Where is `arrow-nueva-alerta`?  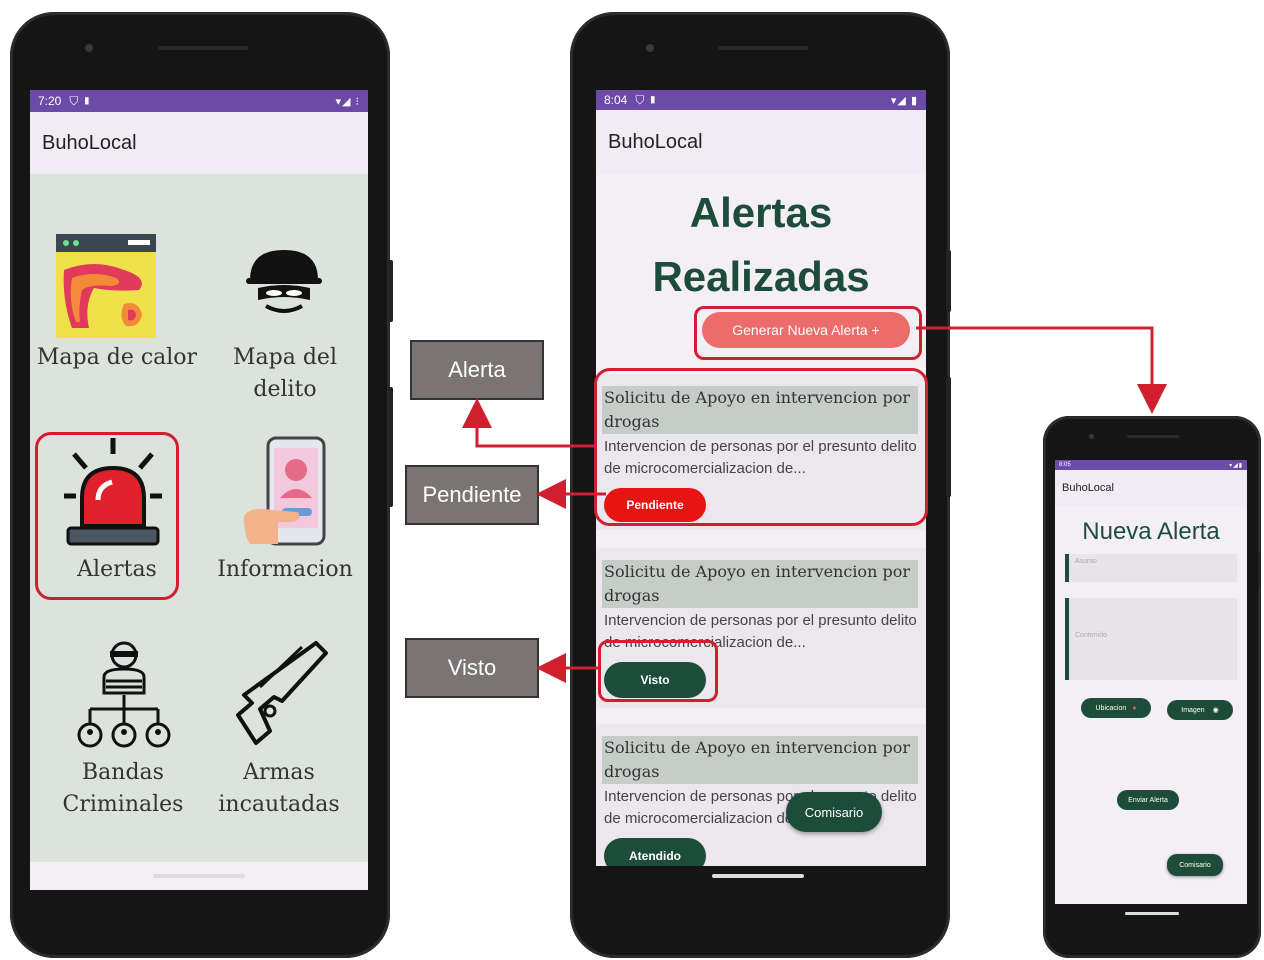
arrow-nueva-alerta is located at coordinates (1041, 370).